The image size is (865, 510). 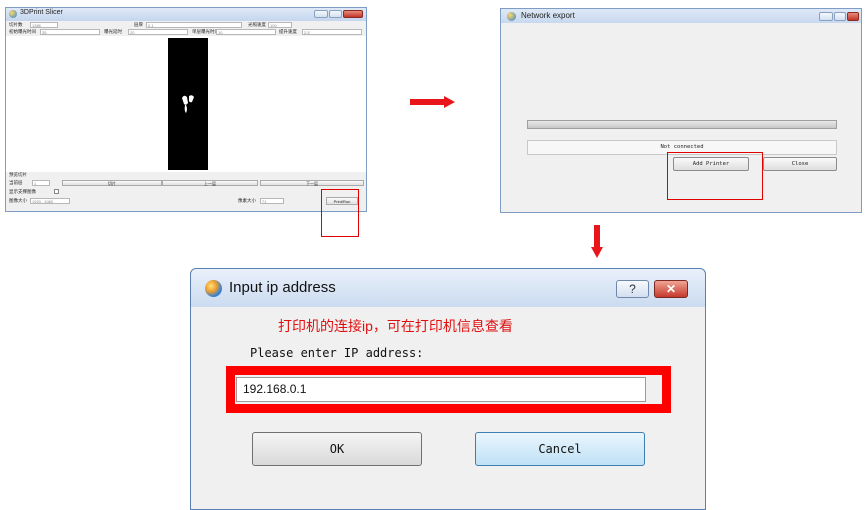 What do you see at coordinates (257, 24) in the screenshot?
I see `light-speed-label: 光照速度` at bounding box center [257, 24].